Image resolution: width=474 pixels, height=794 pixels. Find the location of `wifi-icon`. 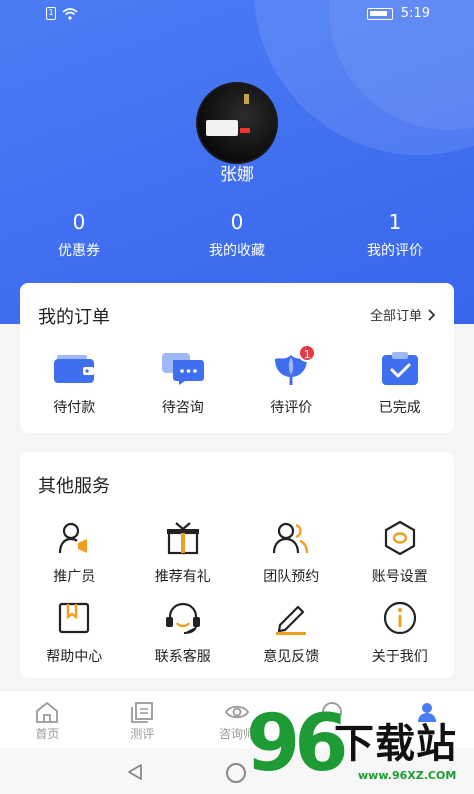

wifi-icon is located at coordinates (70, 13).